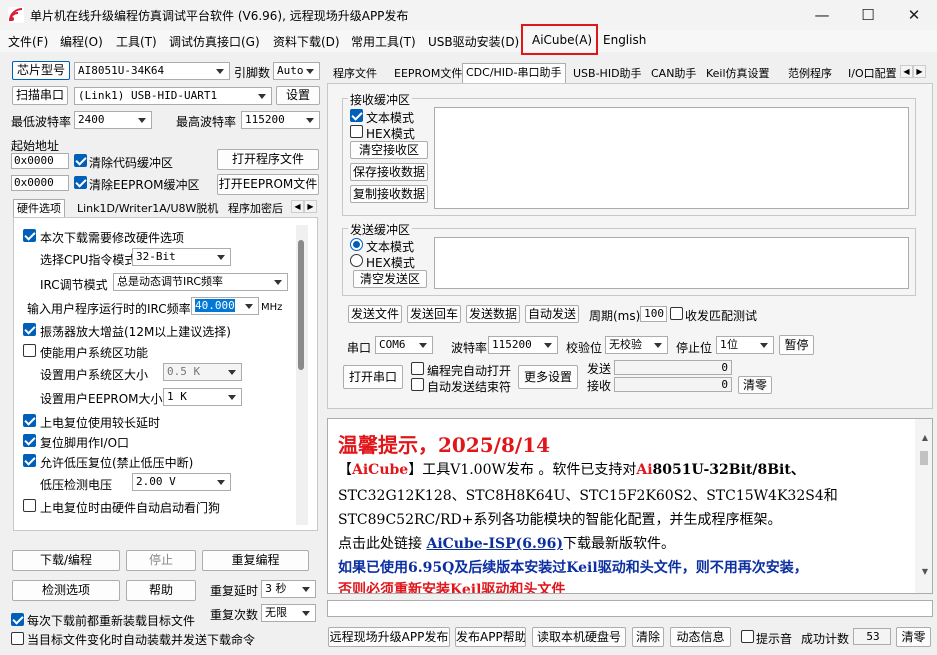 The width and height of the screenshot is (937, 655). Describe the element at coordinates (288, 589) in the screenshot. I see `repeat-delay-select: 3 秒` at that location.